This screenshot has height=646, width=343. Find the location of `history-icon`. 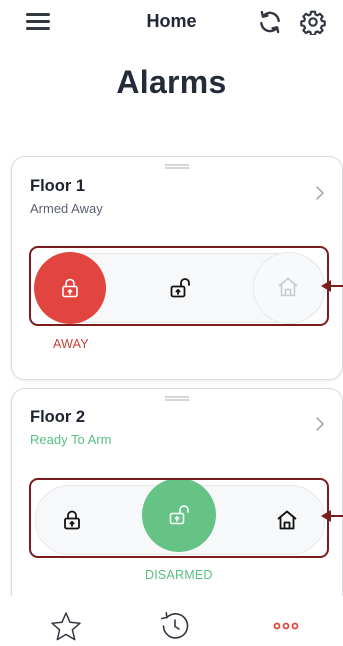

history-icon is located at coordinates (175, 626).